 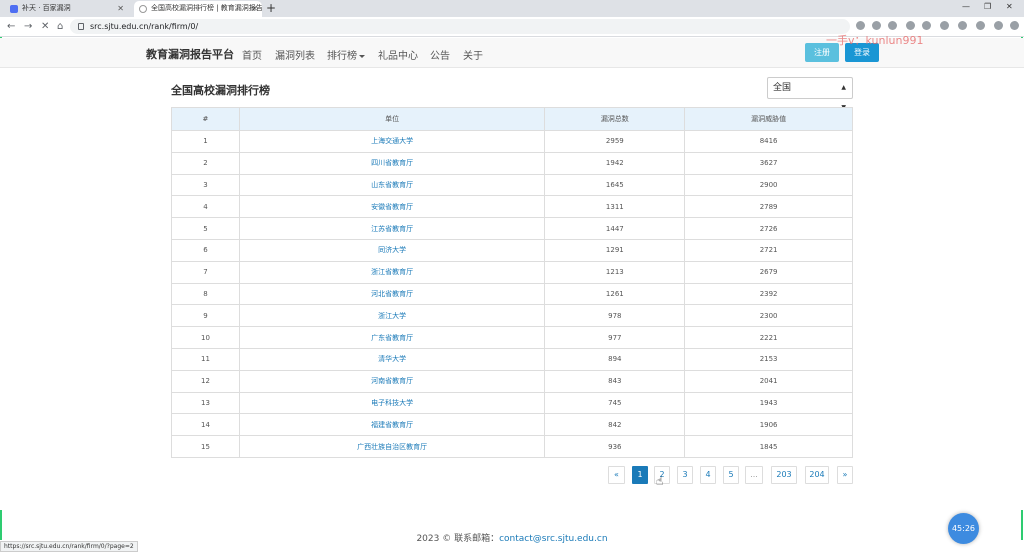 I want to click on nav-home: 首页, so click(x=252, y=54).